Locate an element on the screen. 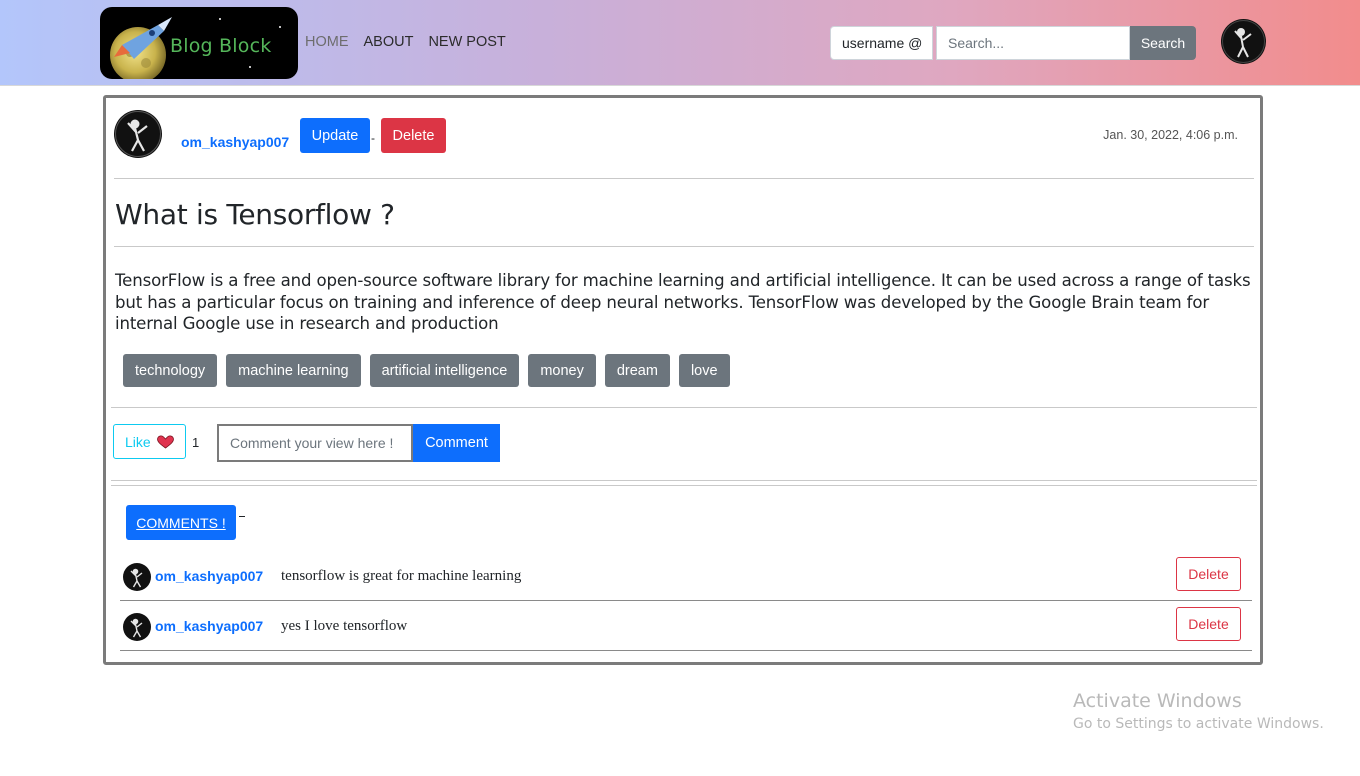 The image size is (1360, 776). tag-dream: dream is located at coordinates (637, 370).